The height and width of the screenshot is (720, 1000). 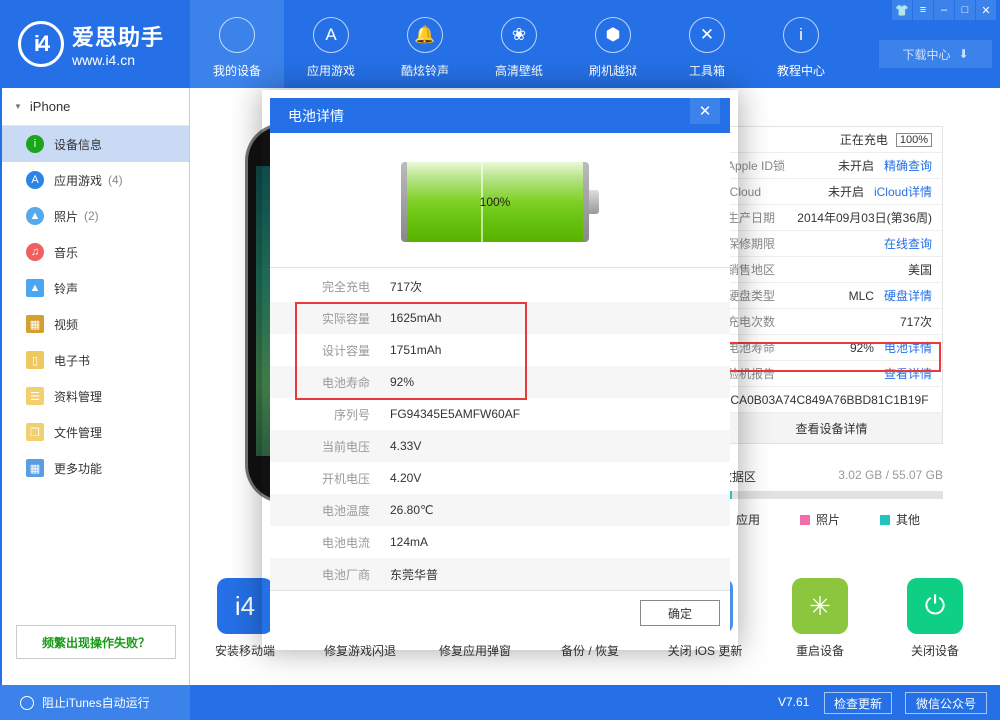 I want to click on detail-label: 开机电压, so click(x=345, y=478).